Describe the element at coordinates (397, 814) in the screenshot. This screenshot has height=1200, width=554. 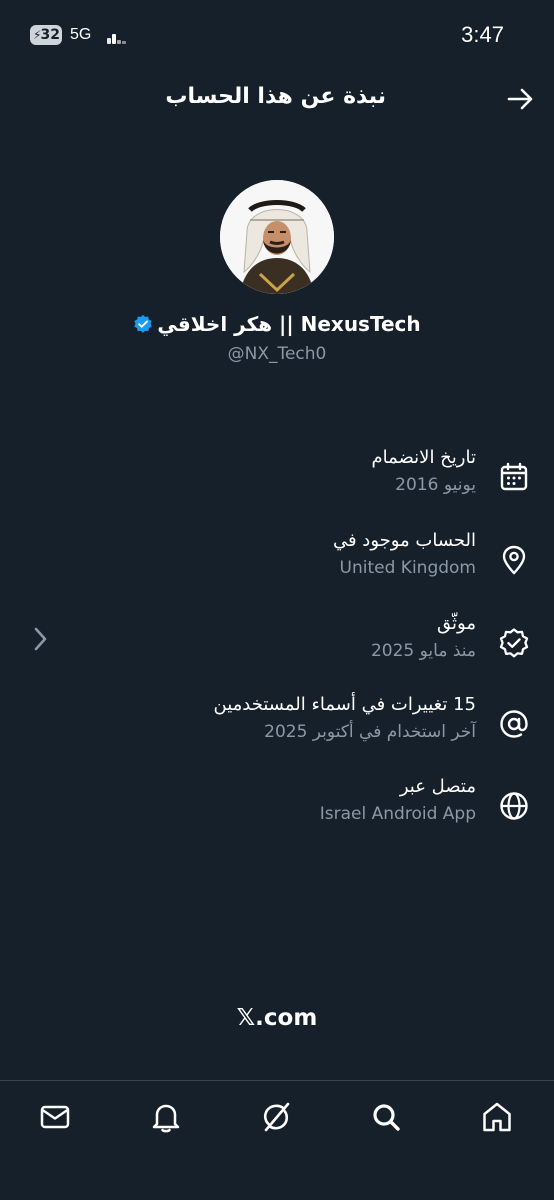
I see `info-subtitle: Israel Android App` at that location.